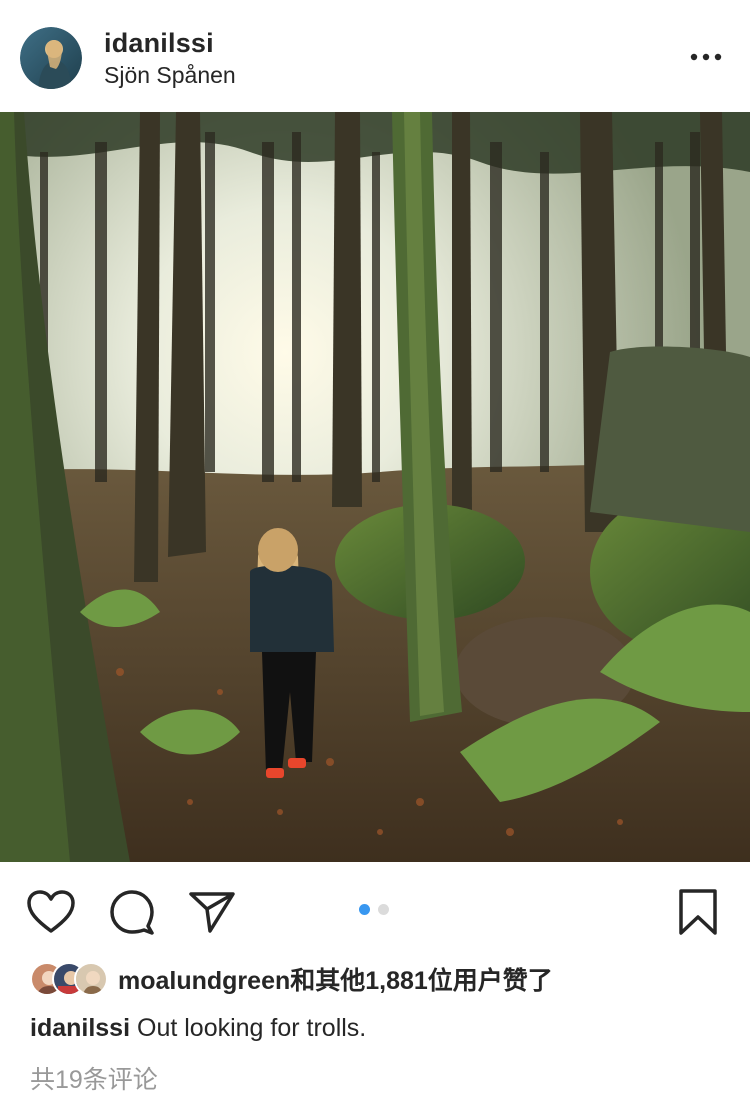 This screenshot has width=750, height=1111. I want to click on heart-icon, so click(51, 911).